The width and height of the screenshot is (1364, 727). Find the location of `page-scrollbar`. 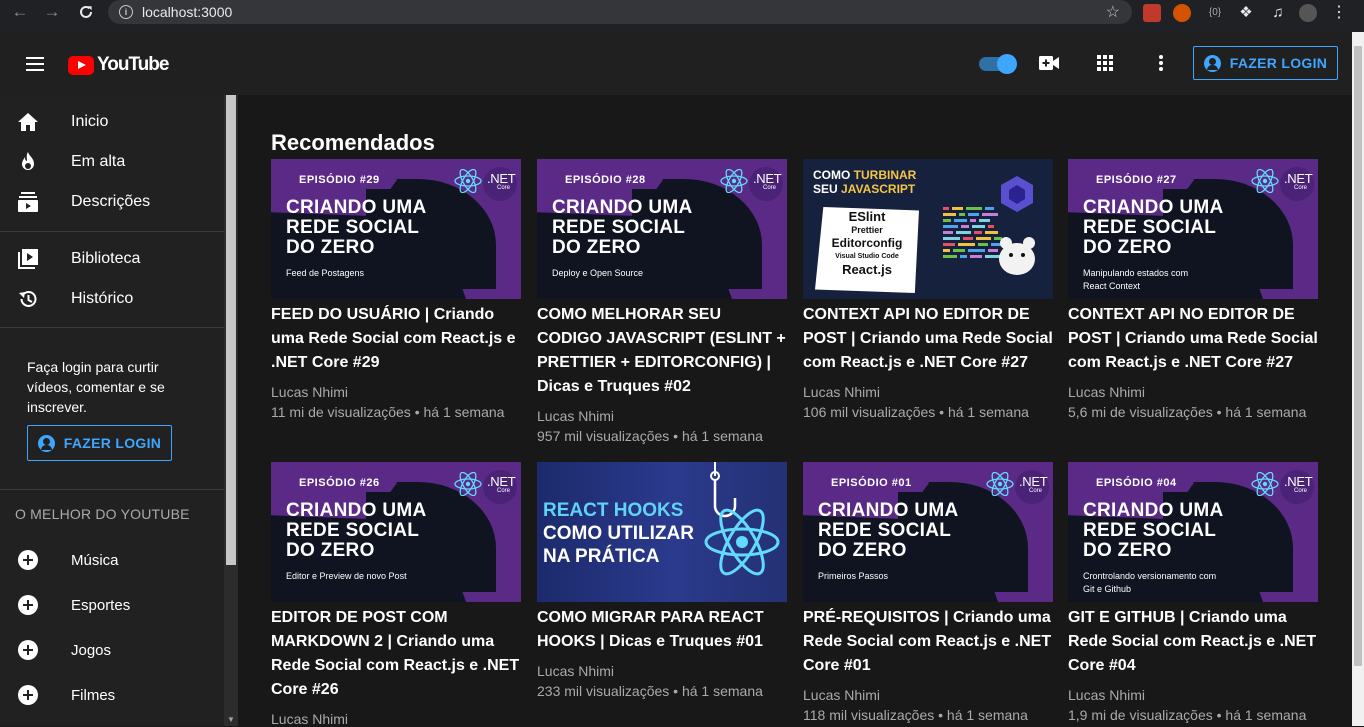

page-scrollbar is located at coordinates (1358, 379).